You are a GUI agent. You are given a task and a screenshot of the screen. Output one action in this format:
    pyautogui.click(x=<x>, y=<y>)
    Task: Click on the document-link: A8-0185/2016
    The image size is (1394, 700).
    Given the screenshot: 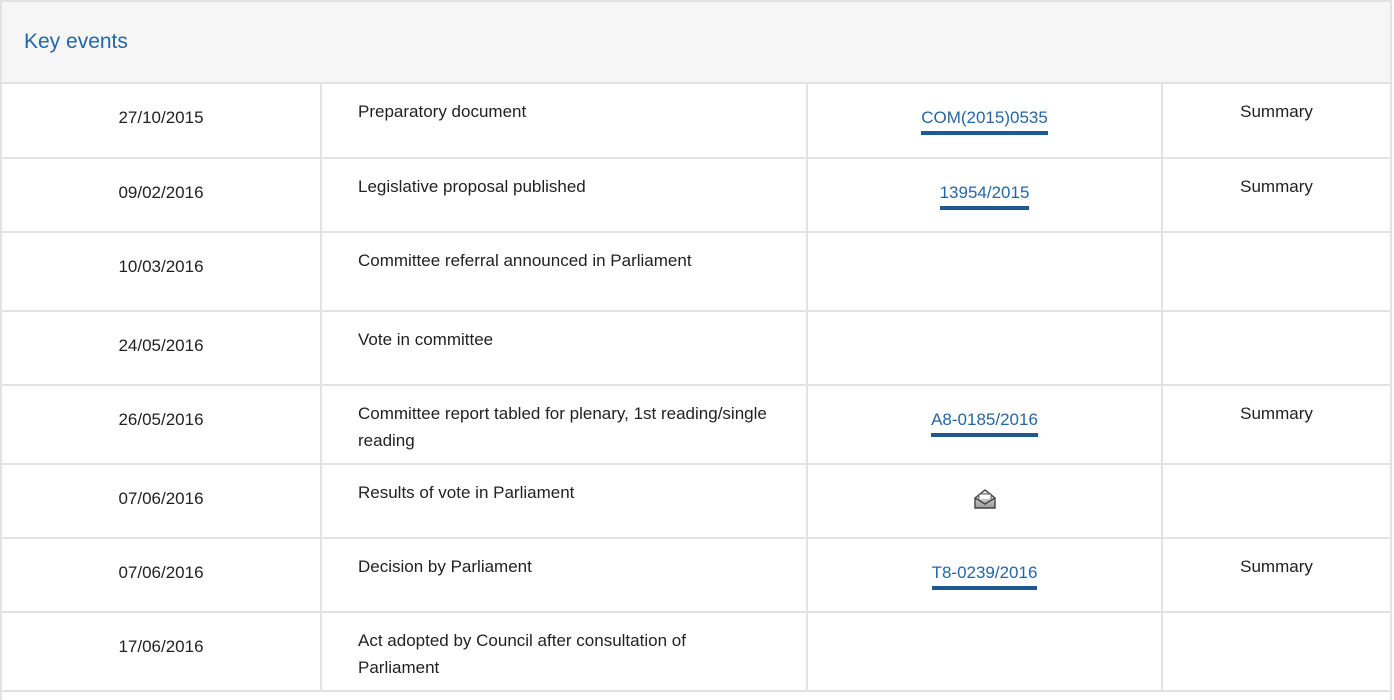 What is the action you would take?
    pyautogui.click(x=984, y=422)
    